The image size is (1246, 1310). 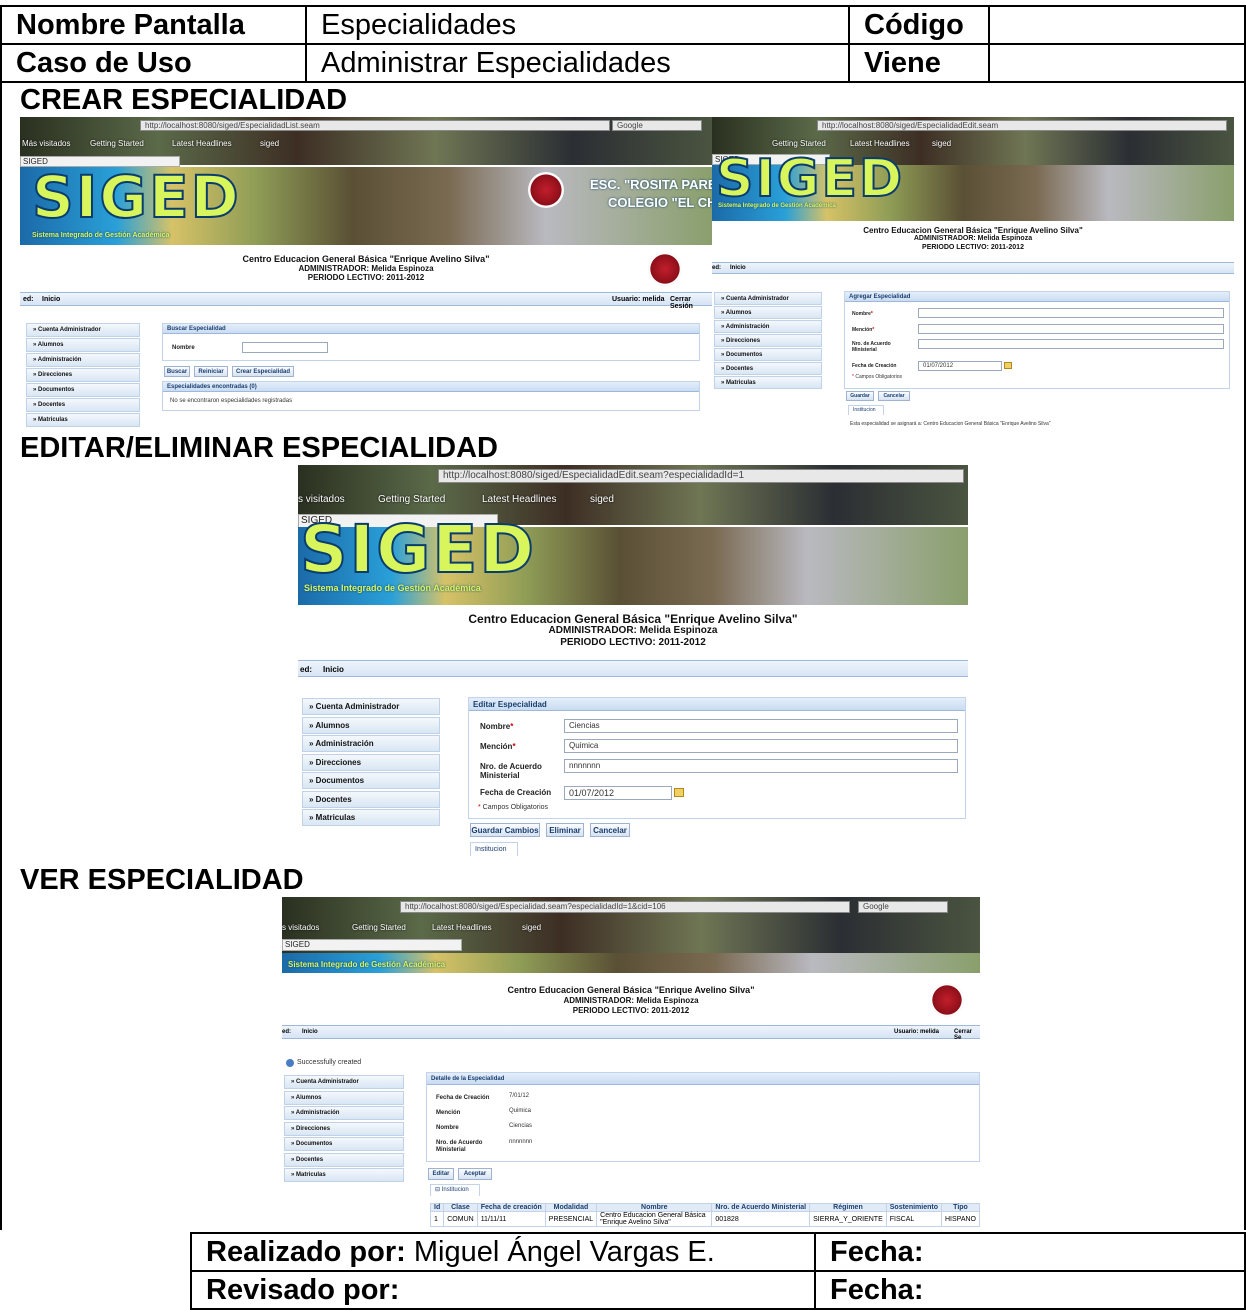 What do you see at coordinates (153, 25) in the screenshot?
I see `nombre-pantalla-label: Nombre Pantalla` at bounding box center [153, 25].